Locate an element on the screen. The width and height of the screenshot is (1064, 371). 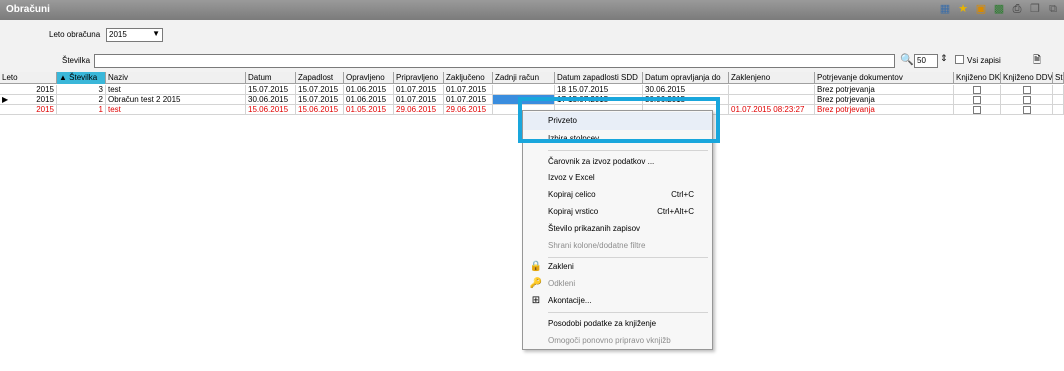
cell-opravljeno: 01.05.2015 is located at coordinates (369, 110).